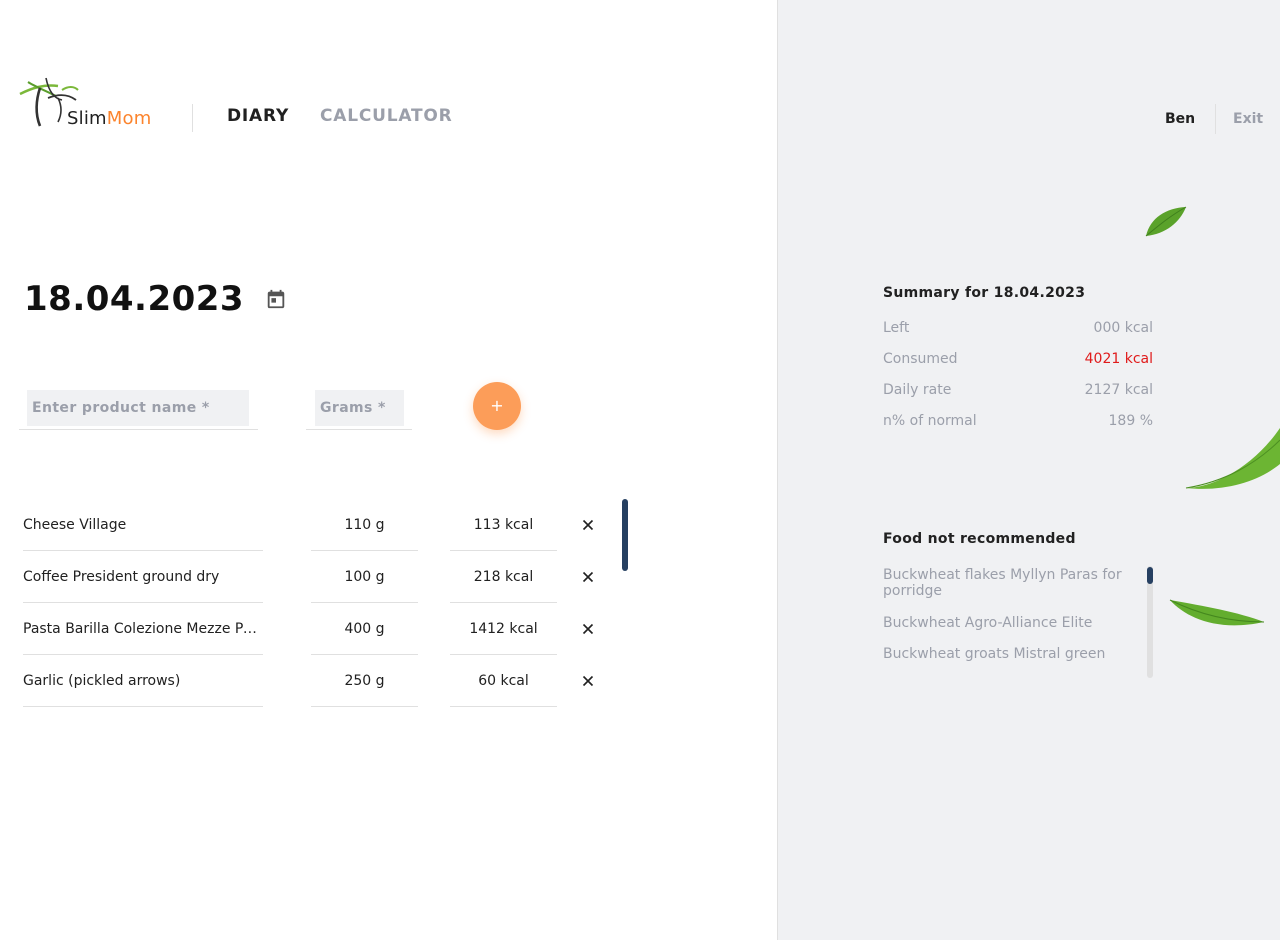 Image resolution: width=1280 pixels, height=940 pixels. I want to click on summary-left-label: Left, so click(896, 328).